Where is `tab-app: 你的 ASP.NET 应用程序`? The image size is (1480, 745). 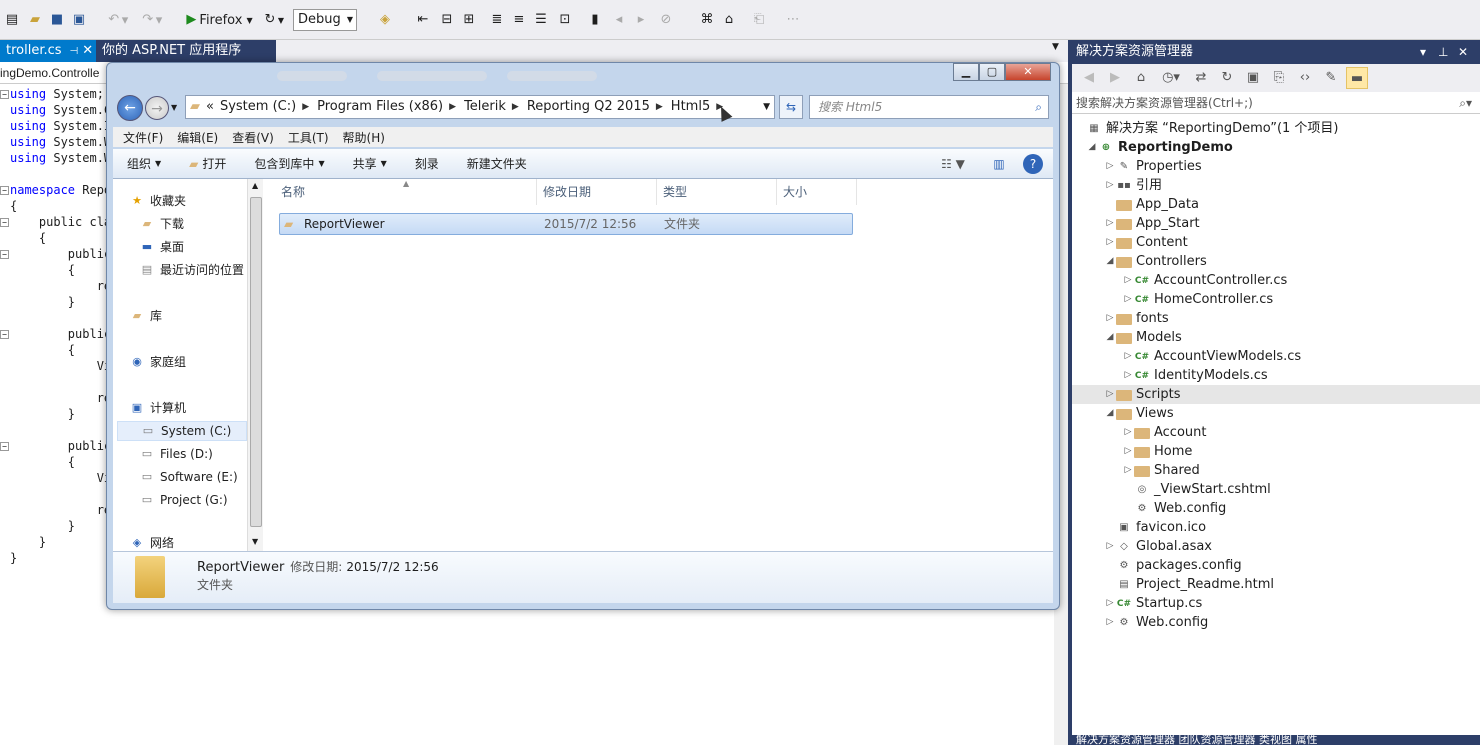
tab-app: 你的 ASP.NET 应用程序 is located at coordinates (186, 51).